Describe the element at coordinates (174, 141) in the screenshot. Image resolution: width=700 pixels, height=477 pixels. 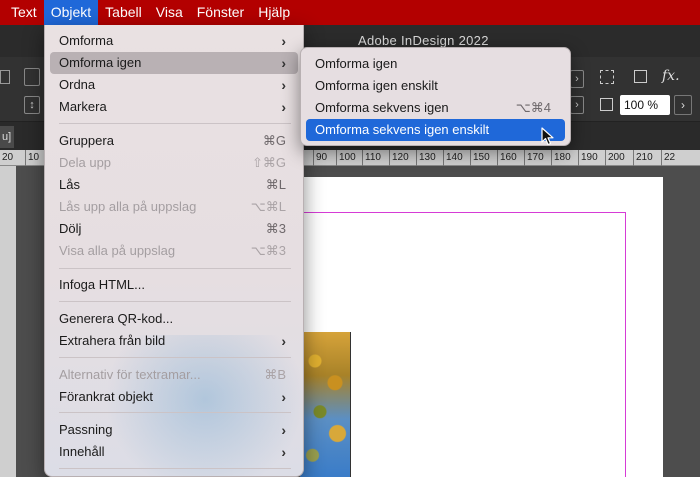
I see `menu-item-gruppera: Gruppera ⌘G` at that location.